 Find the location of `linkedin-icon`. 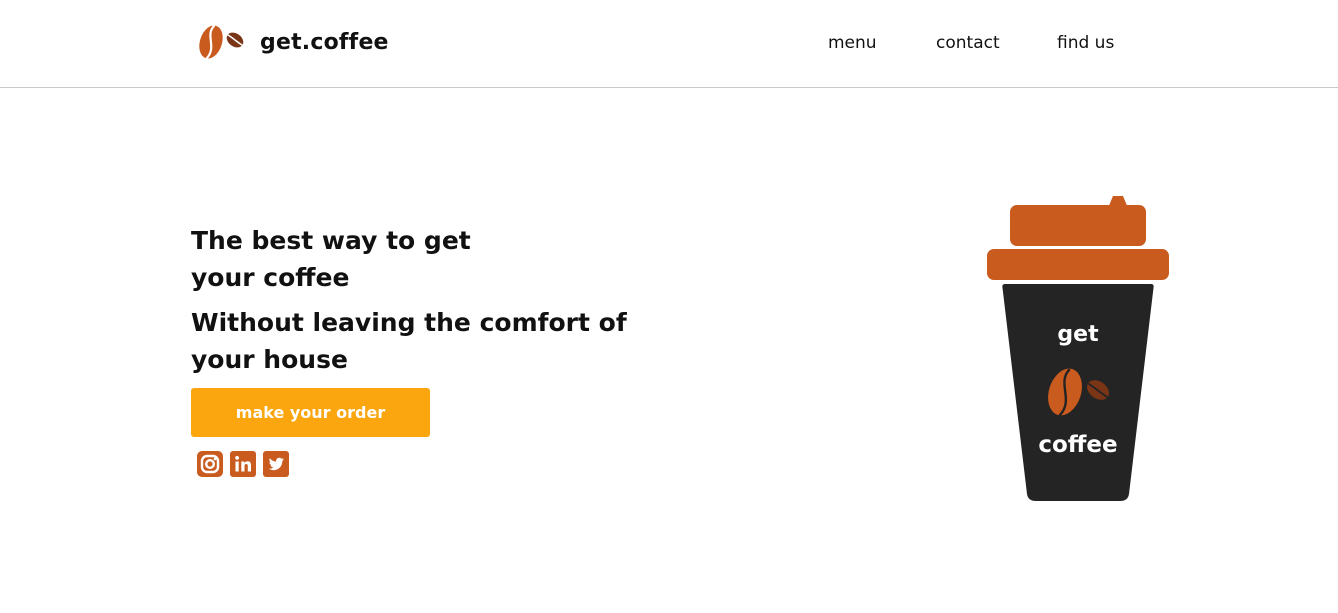

linkedin-icon is located at coordinates (243, 464).